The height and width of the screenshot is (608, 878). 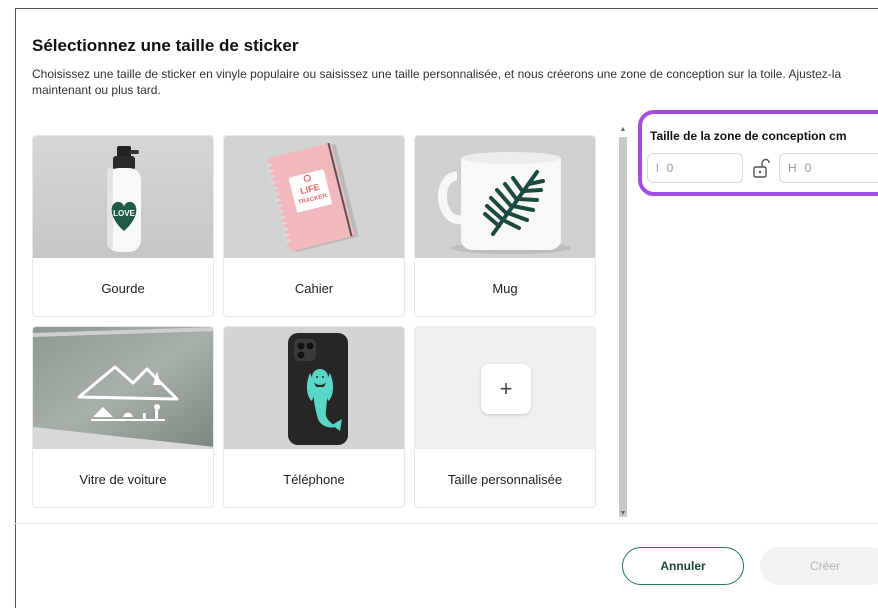 I want to click on sticker-option-label: Téléphone, so click(x=314, y=479).